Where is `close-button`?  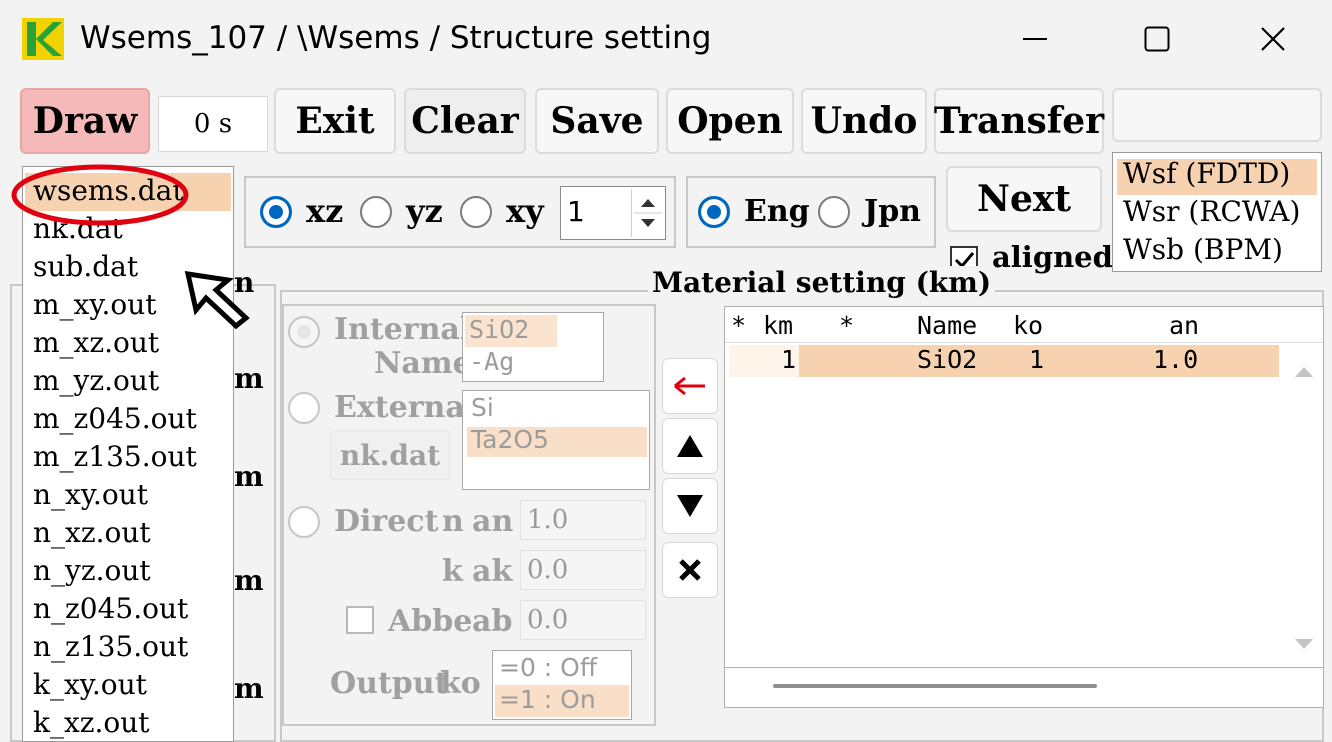 close-button is located at coordinates (1273, 39).